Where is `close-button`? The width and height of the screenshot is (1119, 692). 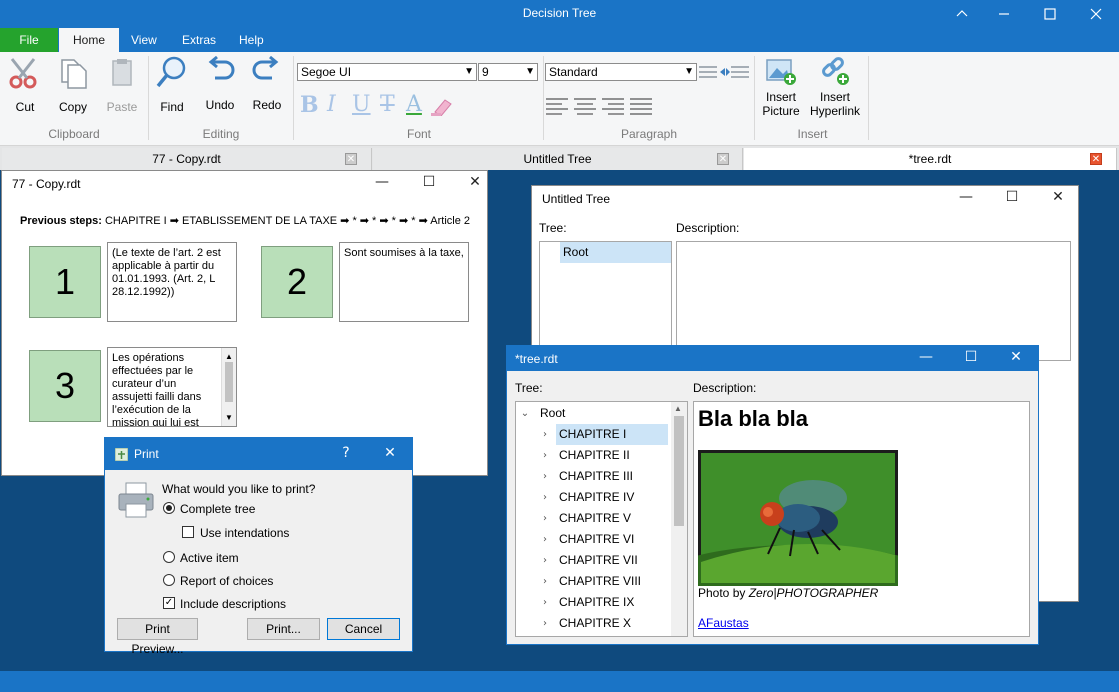 close-button is located at coordinates (1096, 14).